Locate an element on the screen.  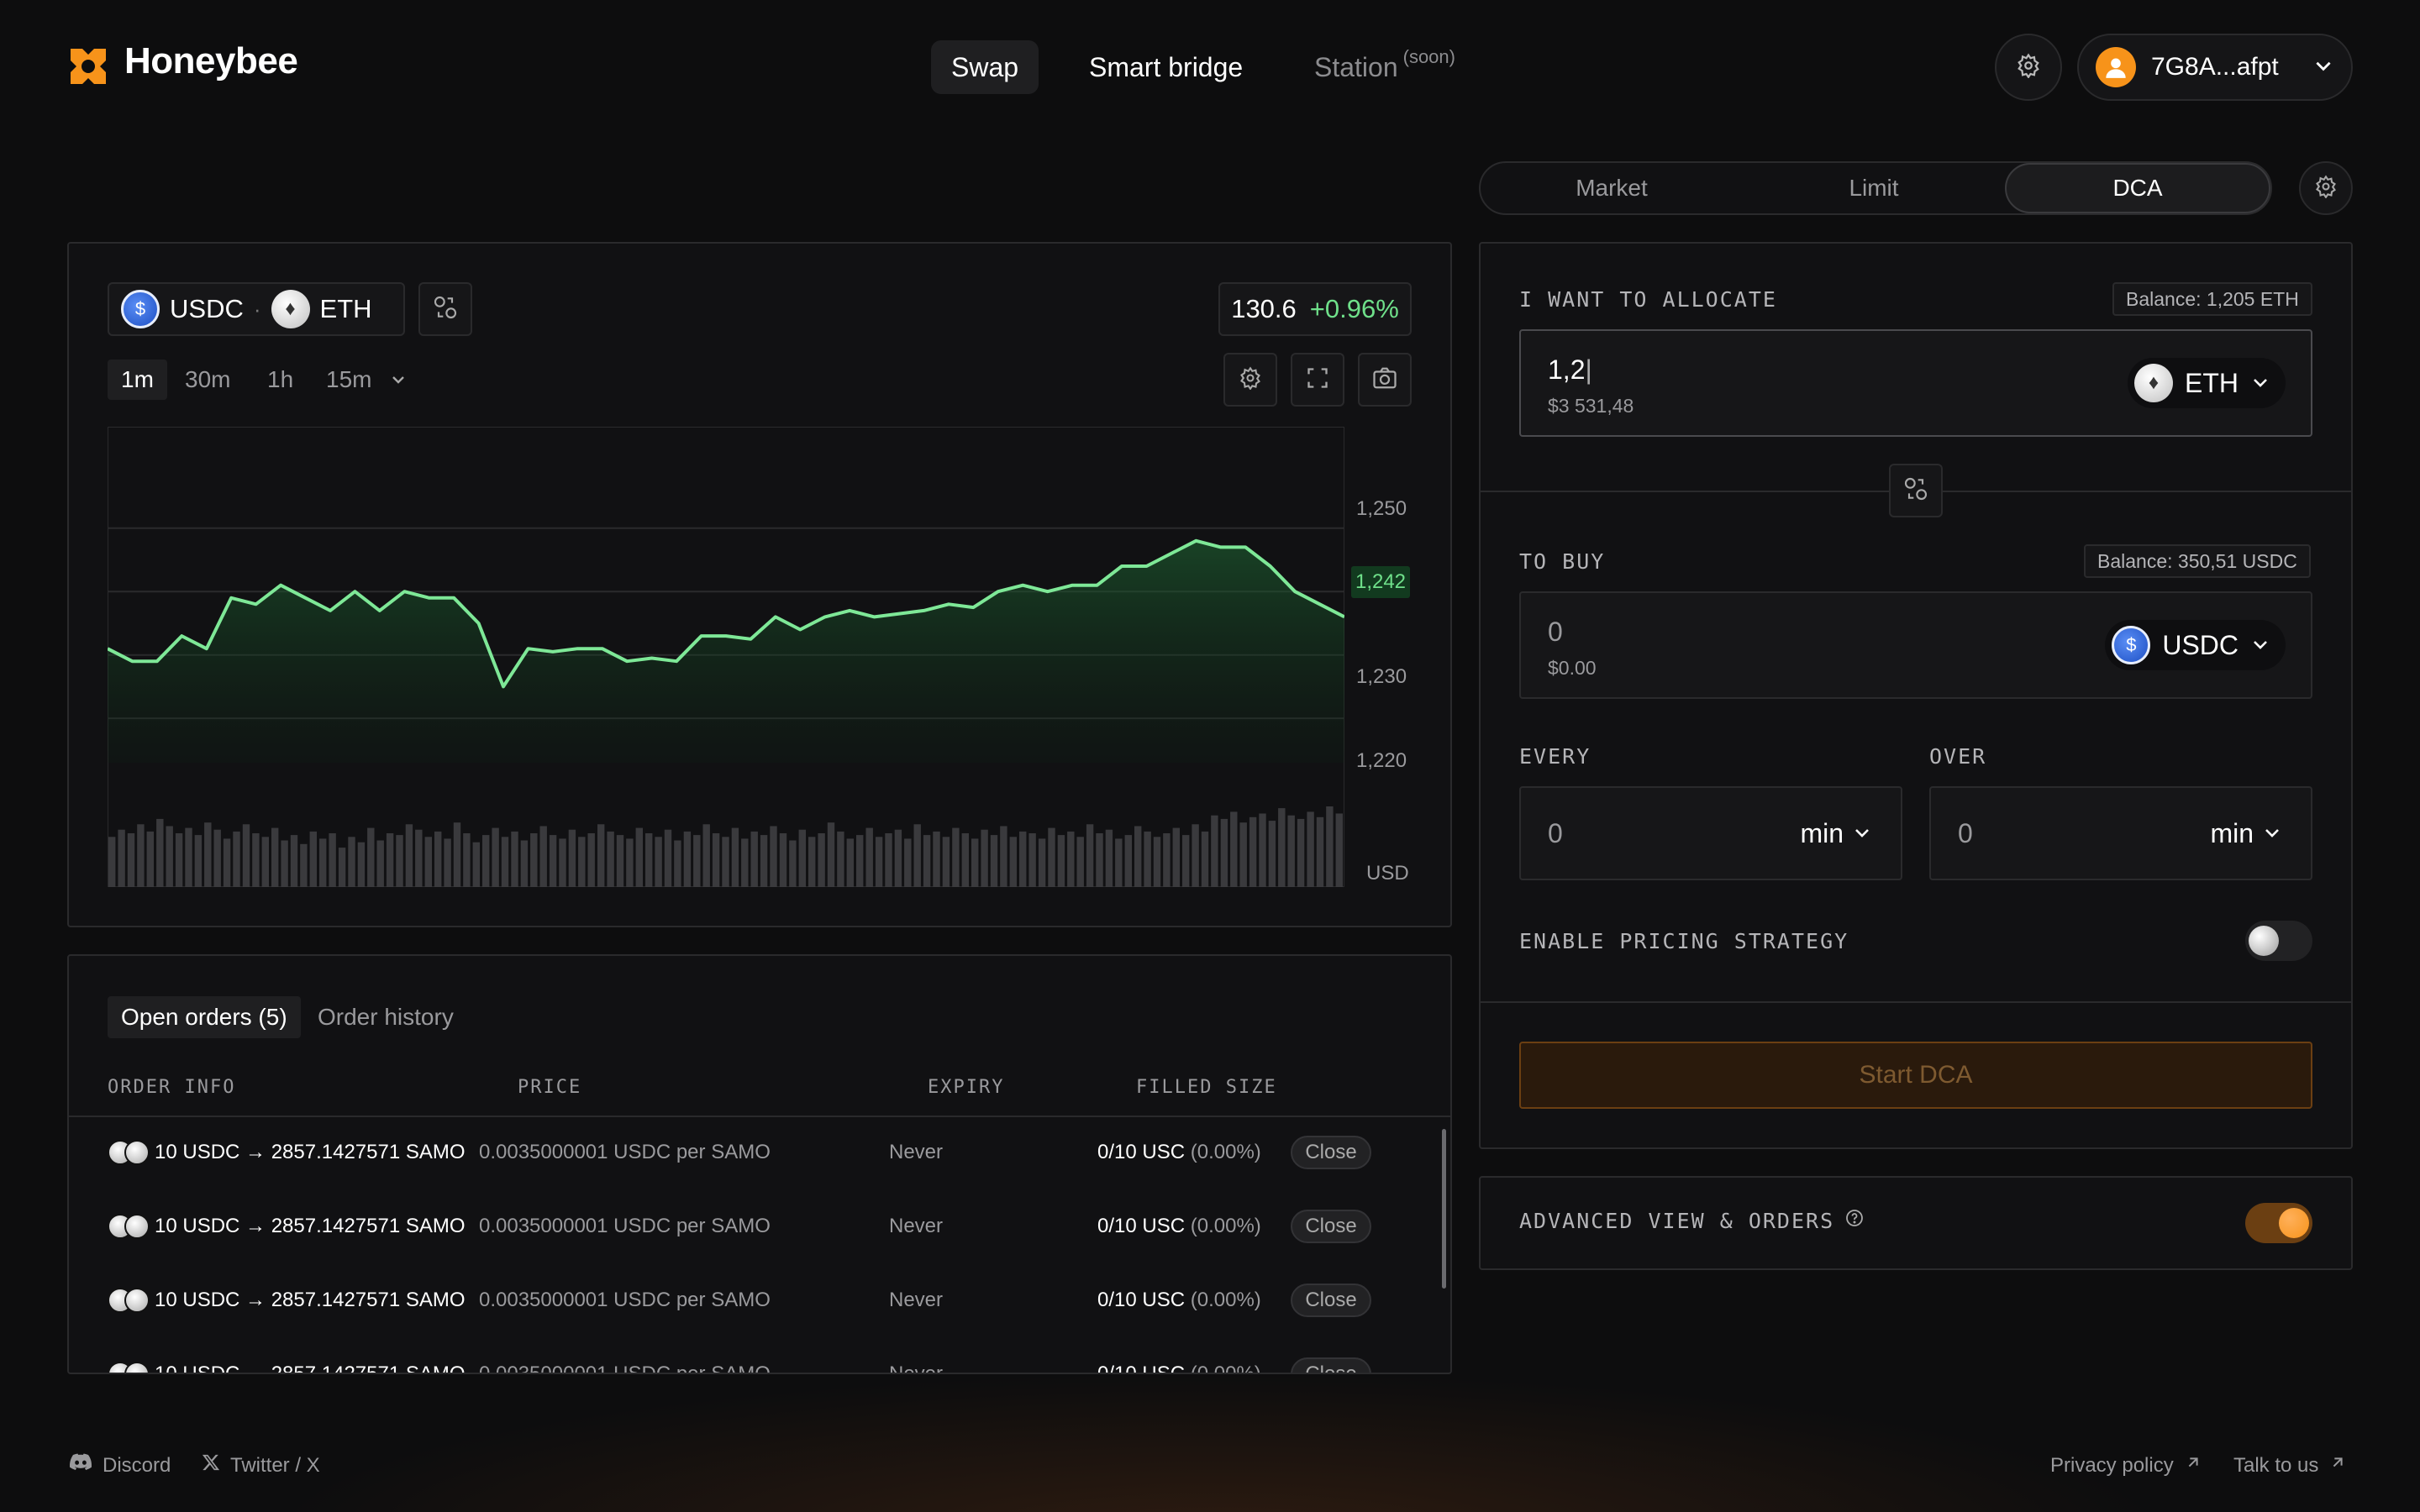
over-unit-selector: min is located at coordinates (2246, 833).